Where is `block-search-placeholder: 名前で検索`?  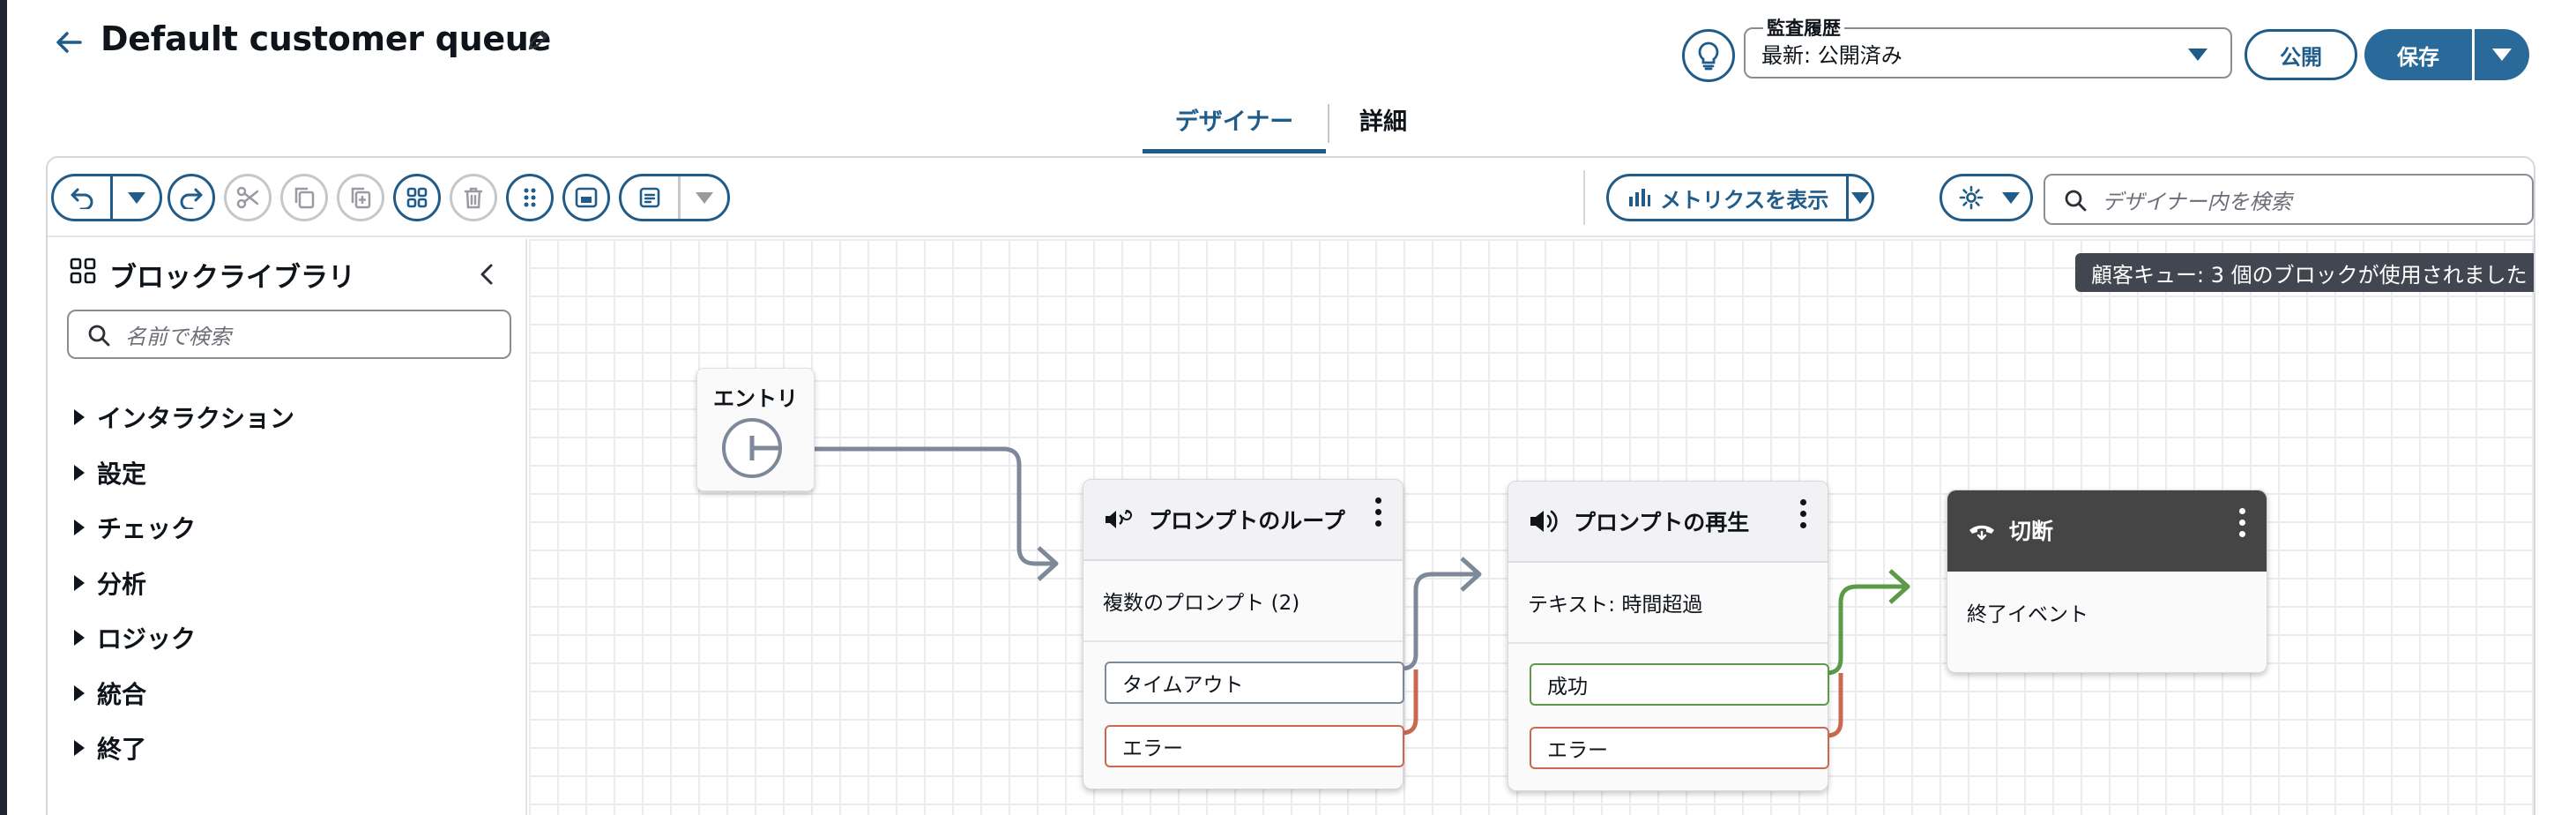 block-search-placeholder: 名前で検索 is located at coordinates (178, 336).